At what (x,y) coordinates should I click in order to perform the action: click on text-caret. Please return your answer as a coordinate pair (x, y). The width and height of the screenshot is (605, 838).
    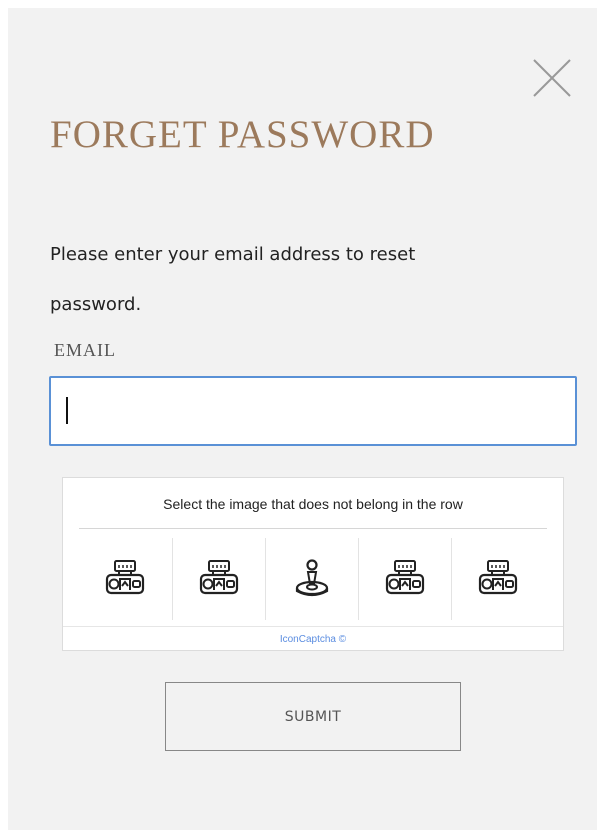
    Looking at the image, I should click on (67, 410).